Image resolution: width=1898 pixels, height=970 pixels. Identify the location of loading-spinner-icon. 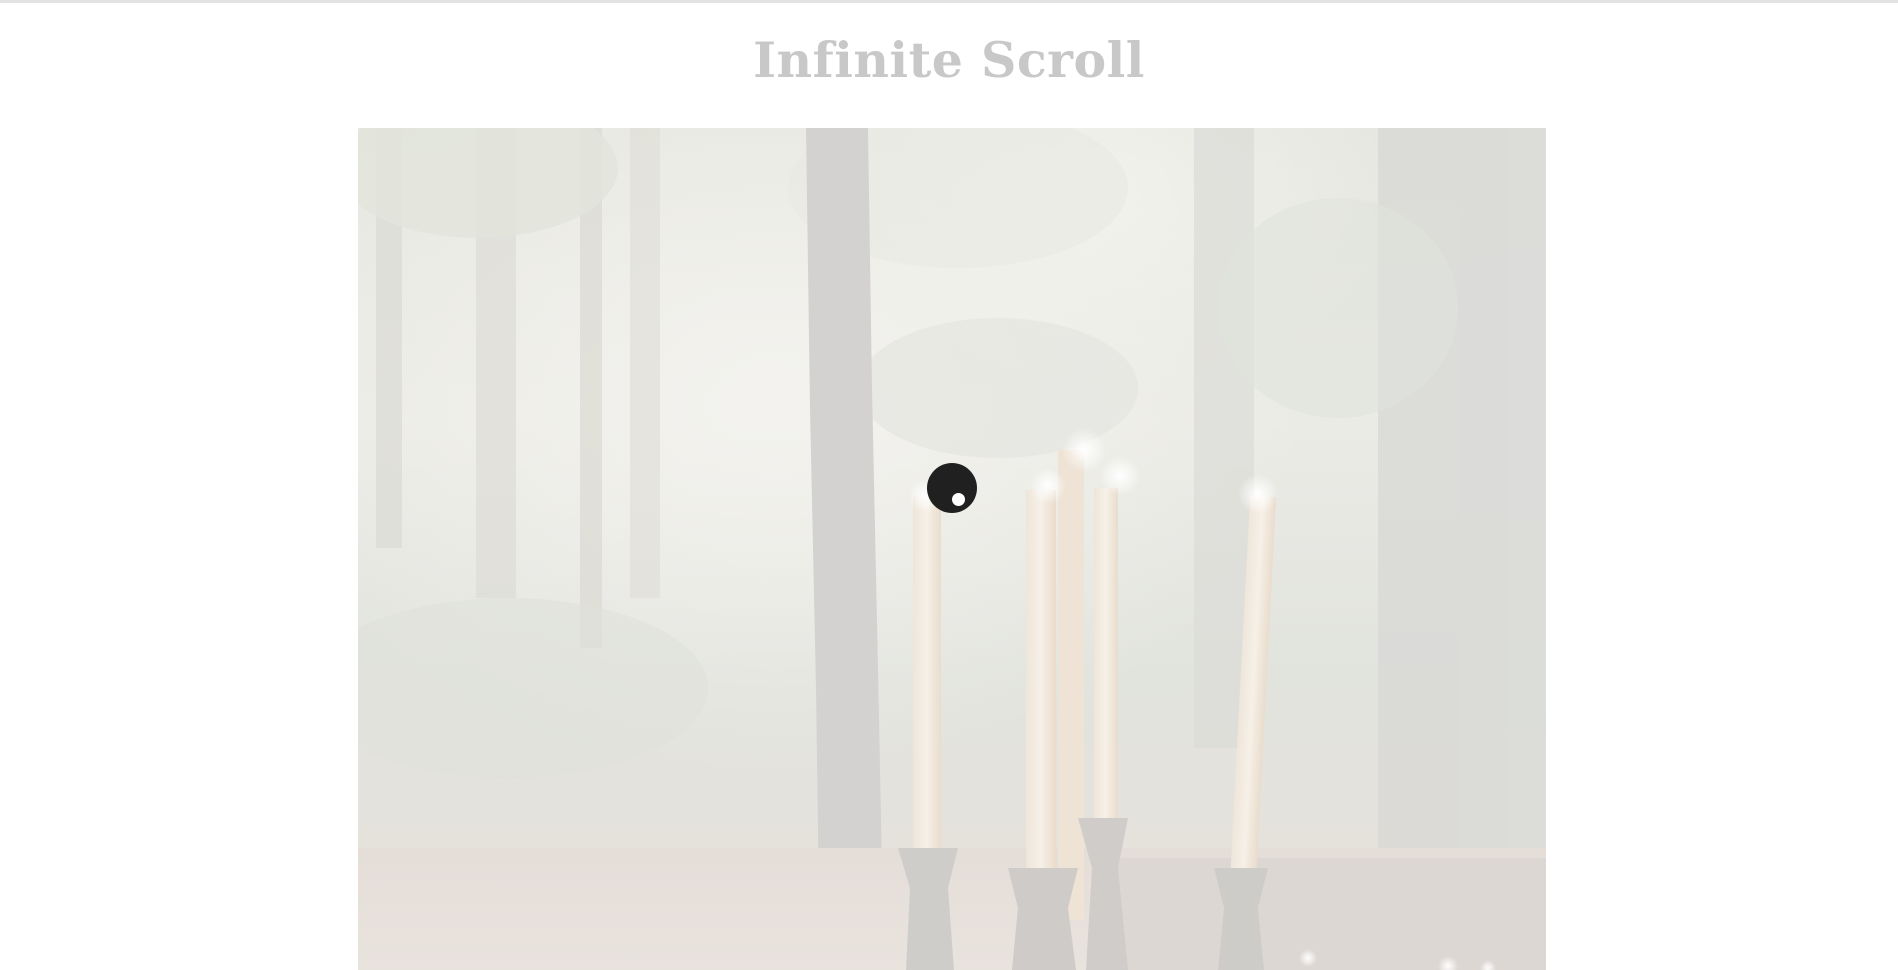
(952, 488).